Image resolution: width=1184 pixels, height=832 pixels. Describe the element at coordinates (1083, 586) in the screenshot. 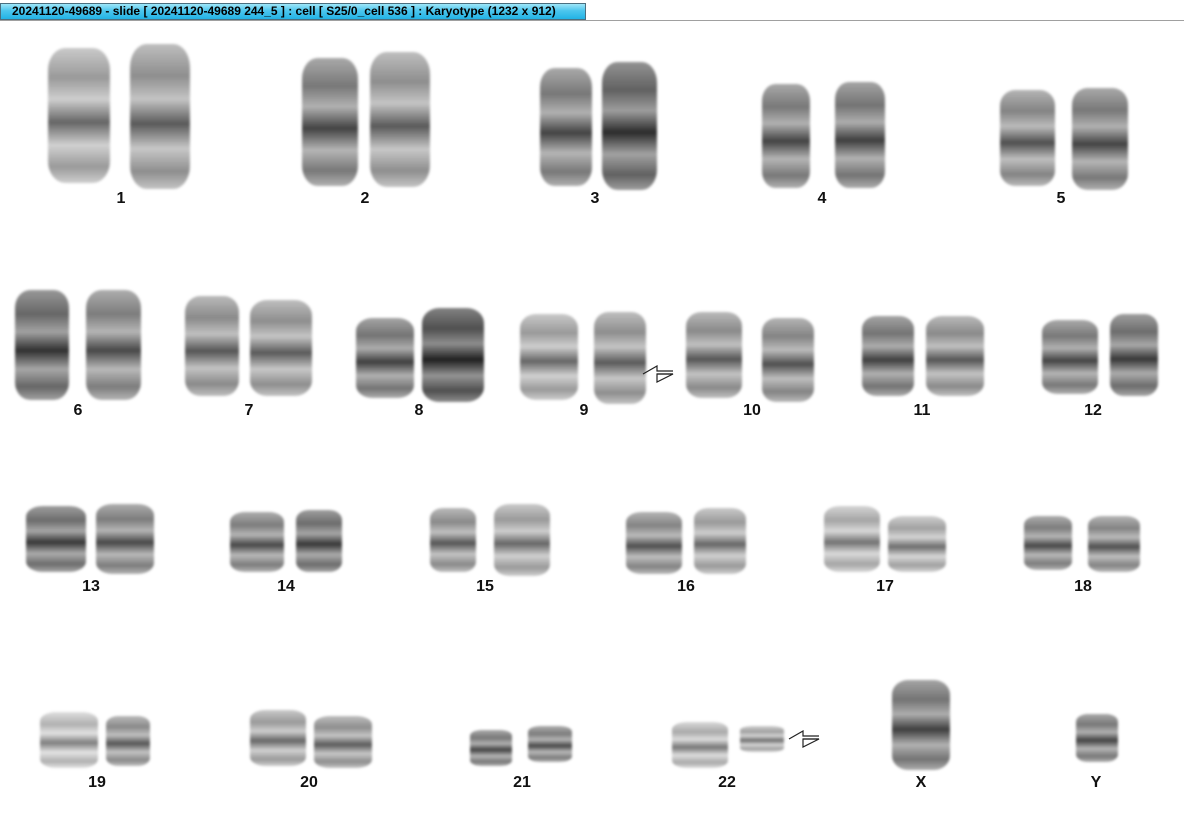

I see `chromosome-label: 18` at that location.